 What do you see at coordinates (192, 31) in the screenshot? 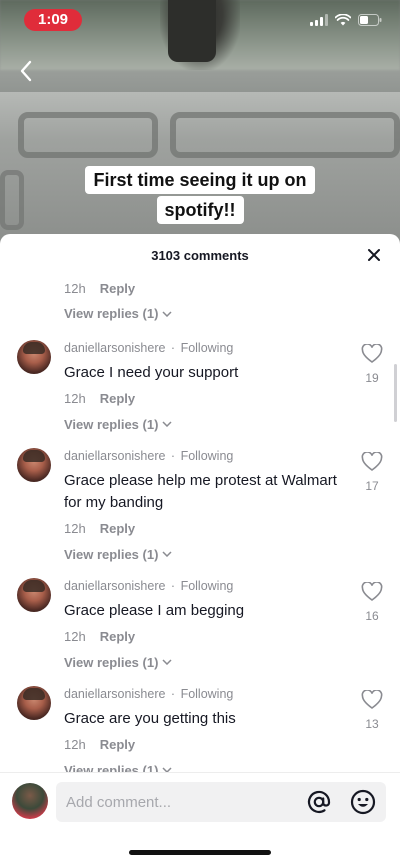
I see `video-rearview-mirror` at bounding box center [192, 31].